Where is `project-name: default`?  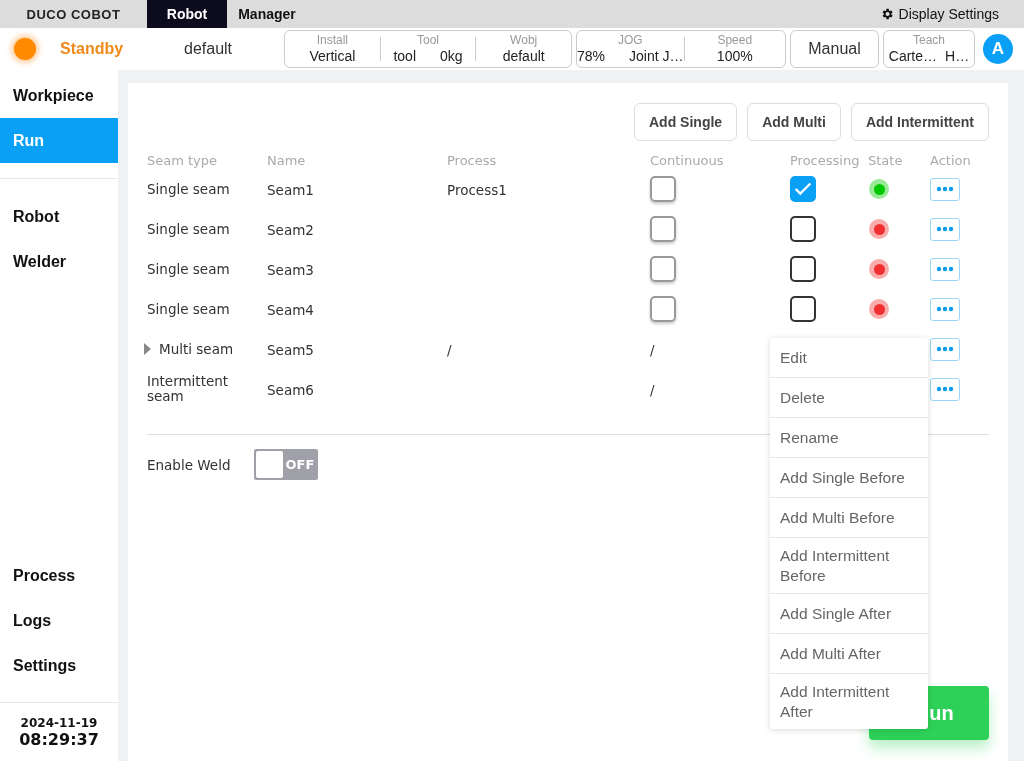
project-name: default is located at coordinates (209, 49).